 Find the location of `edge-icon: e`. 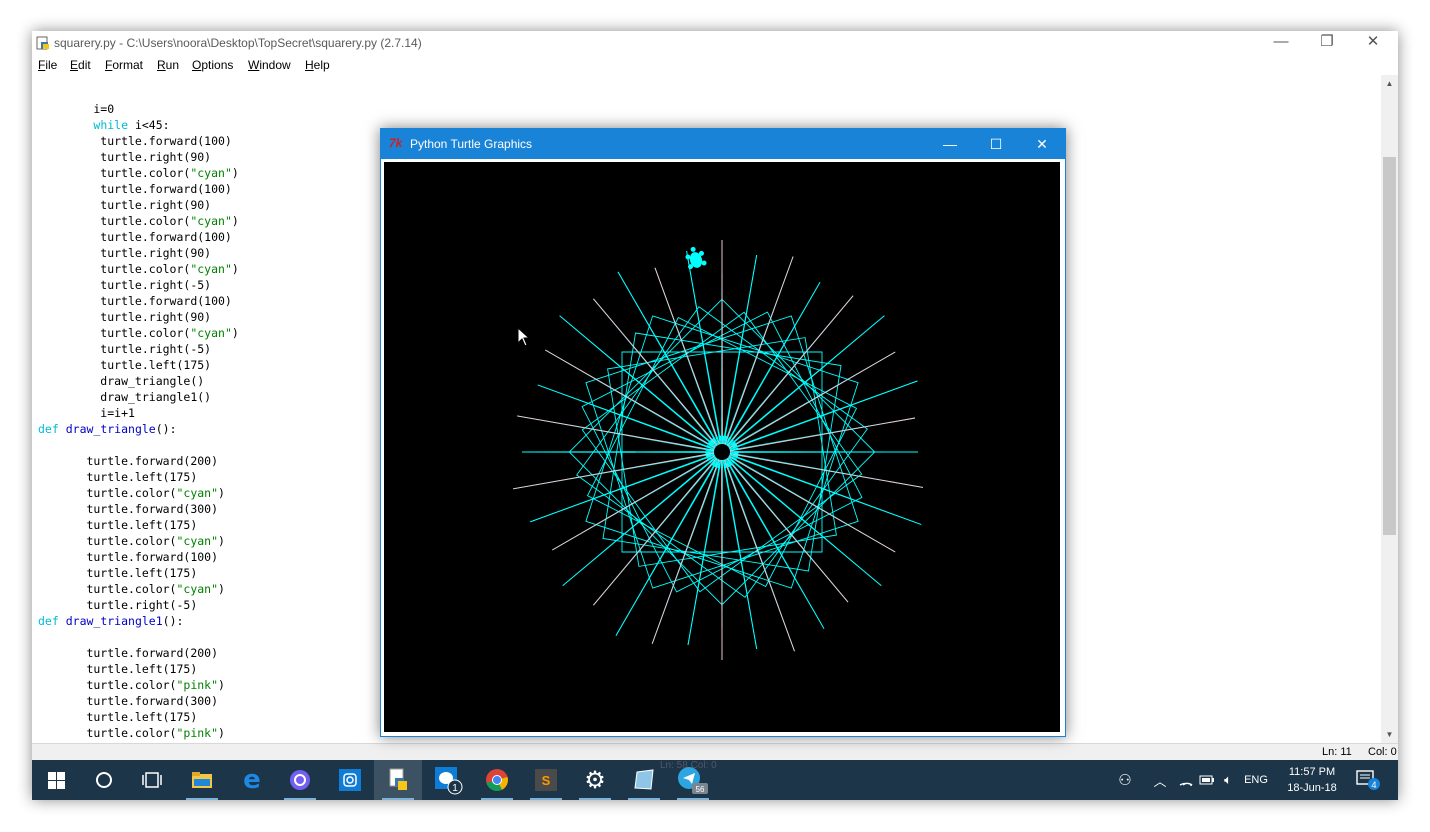

edge-icon: e is located at coordinates (252, 780).